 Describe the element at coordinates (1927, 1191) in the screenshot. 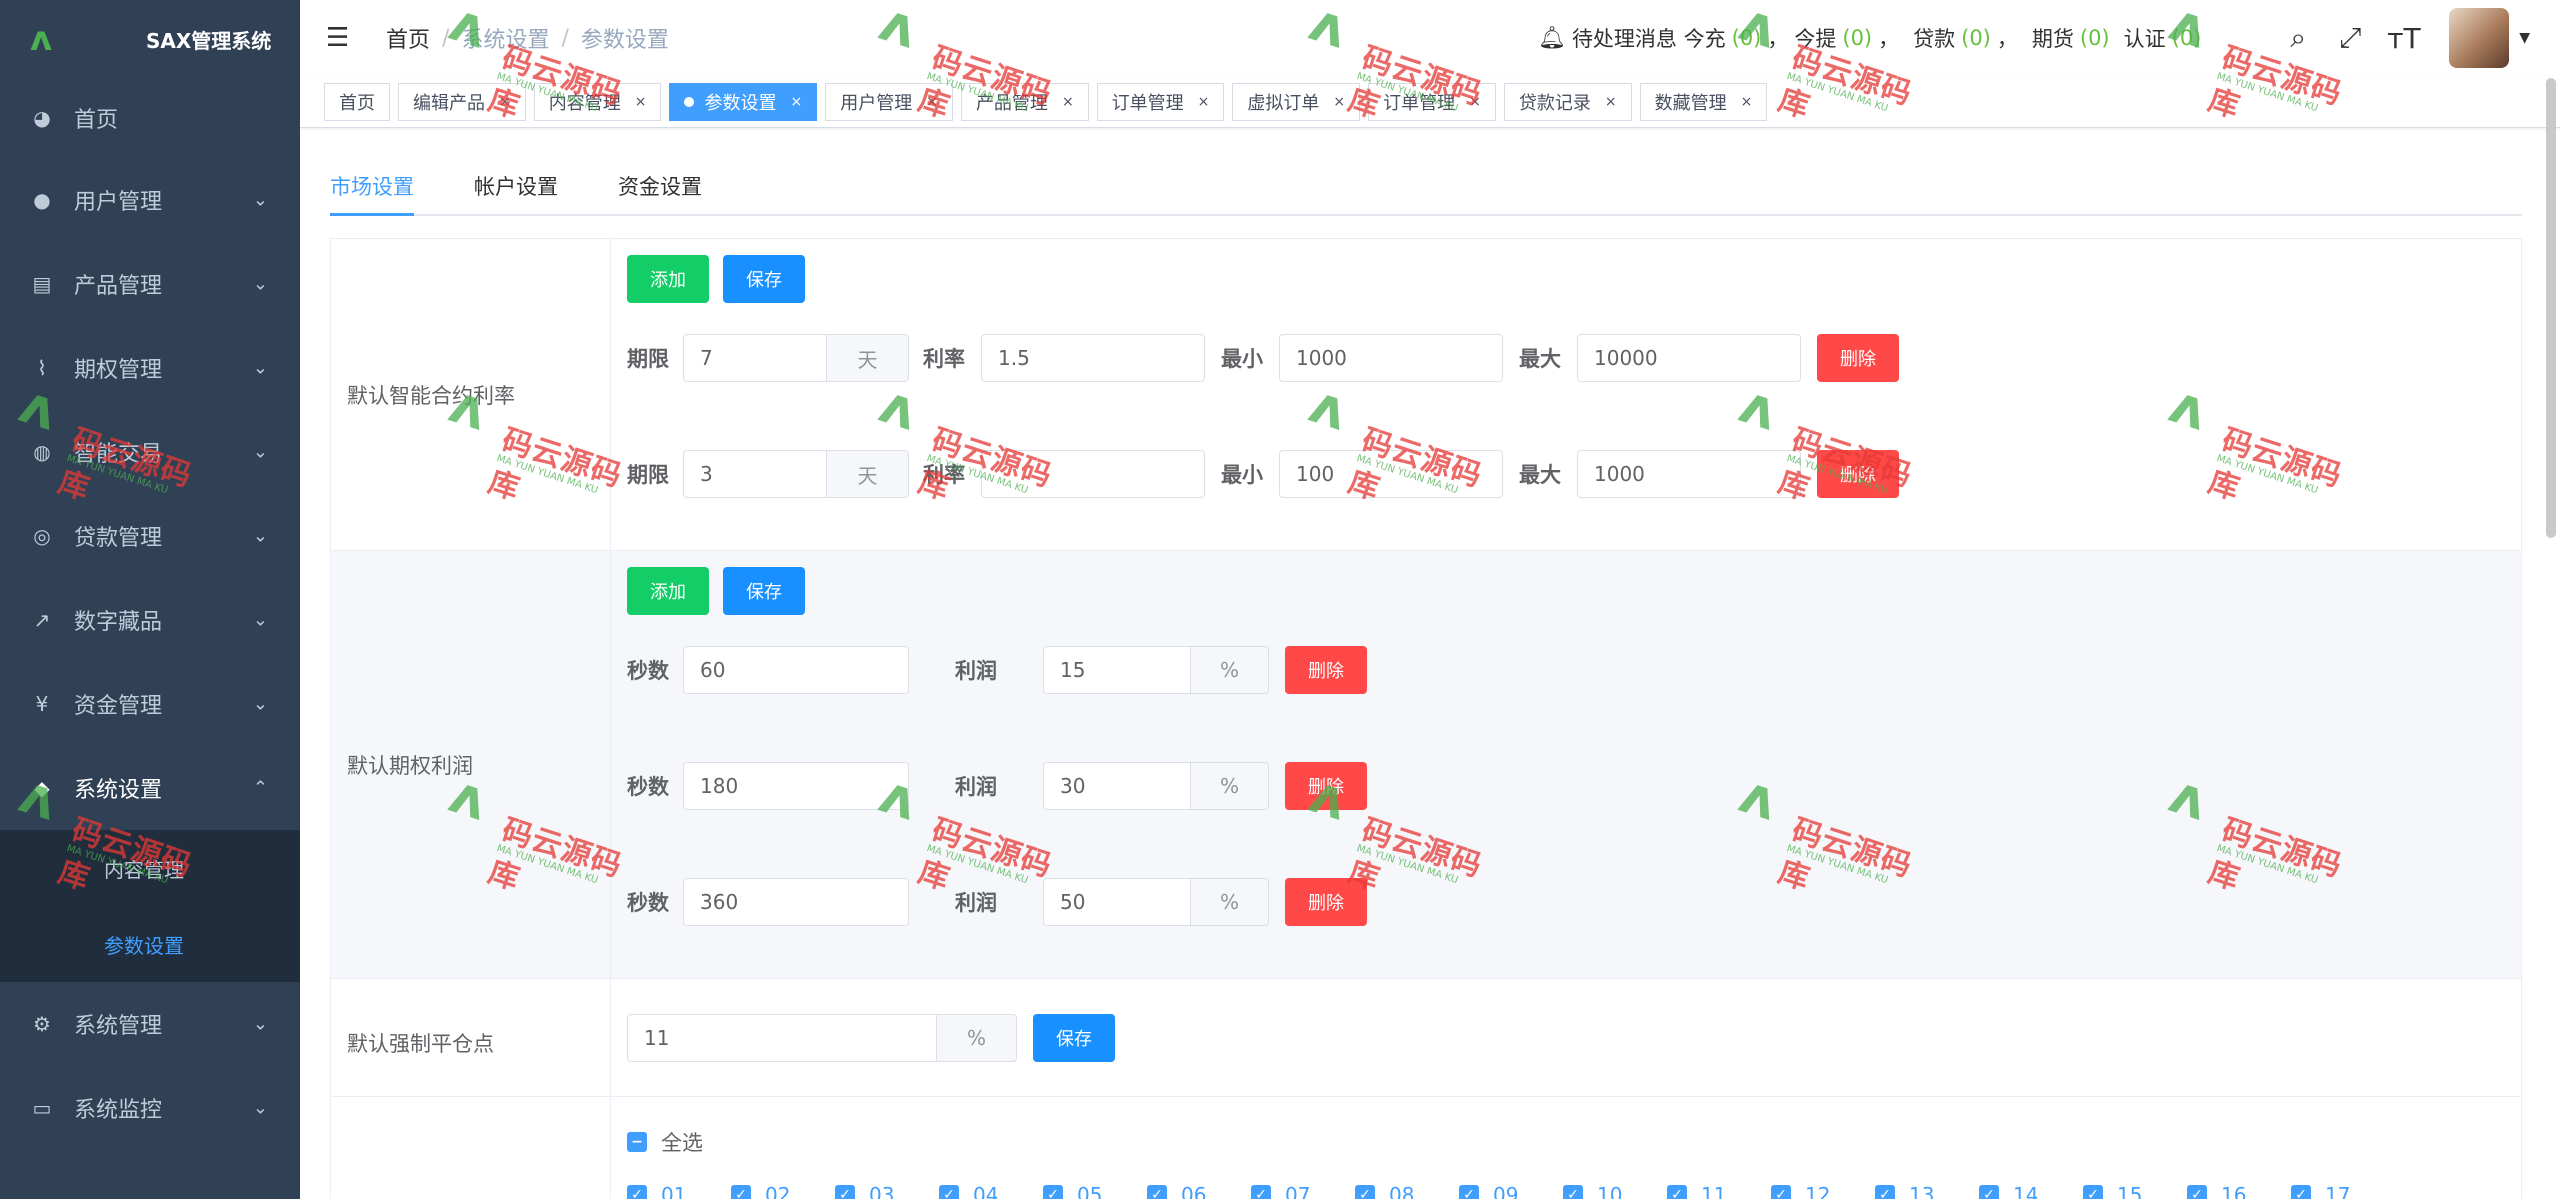

I see `hour-checkbox: ✓ 13` at that location.